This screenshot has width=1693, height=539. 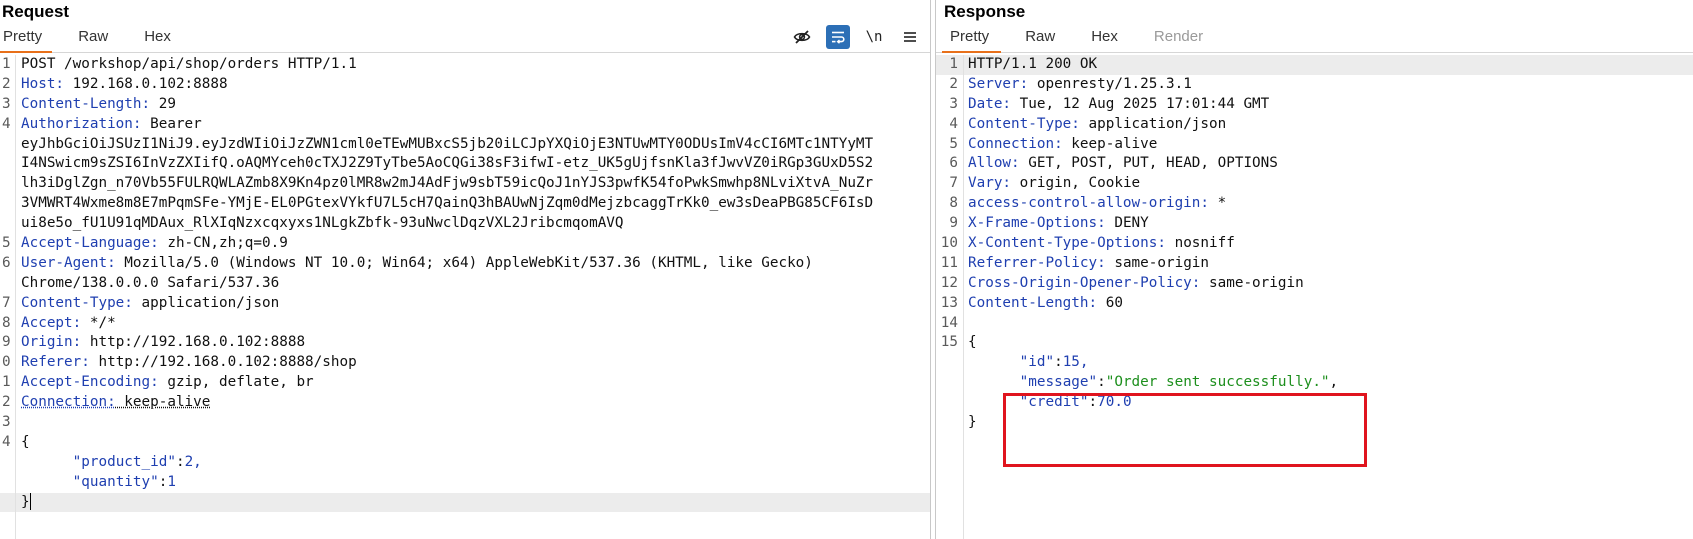 I want to click on line-number: 13, so click(x=949, y=302).